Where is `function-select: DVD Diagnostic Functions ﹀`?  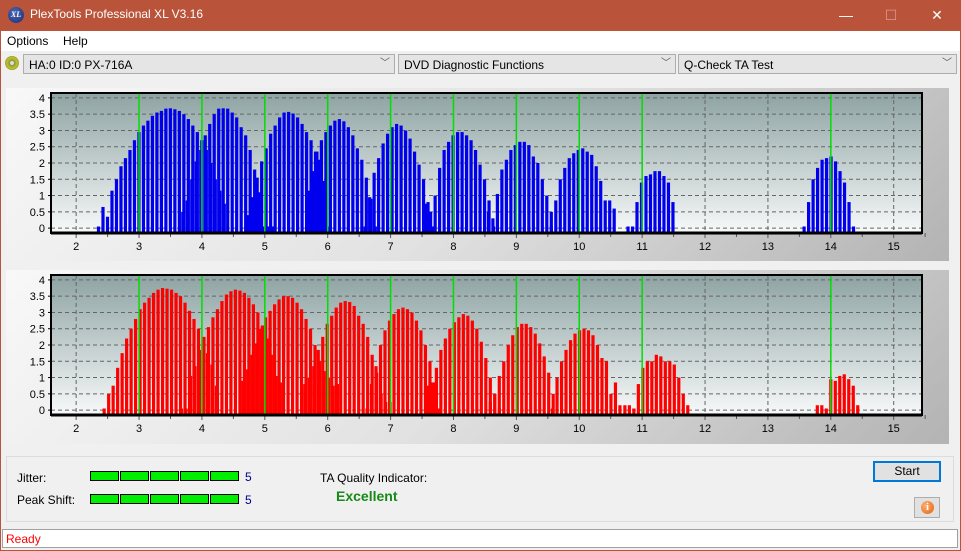
function-select: DVD Diagnostic Functions ﹀ is located at coordinates (537, 64).